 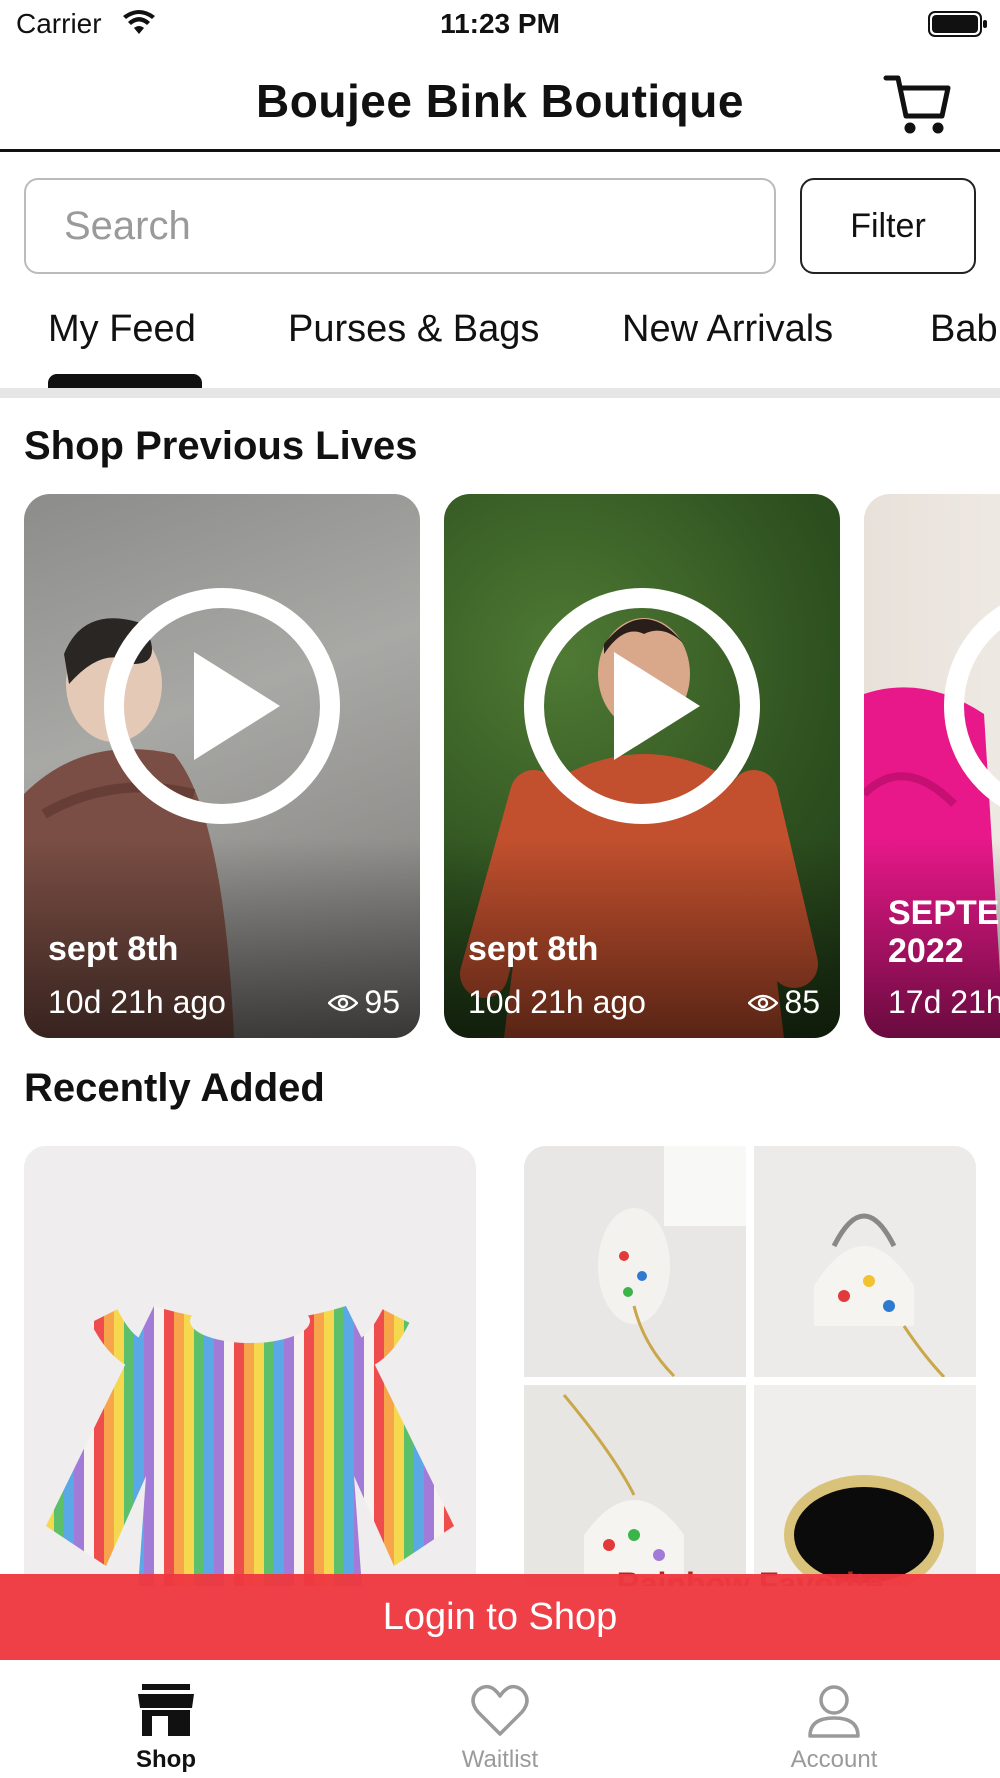 I want to click on filter-button: Filter, so click(x=888, y=226).